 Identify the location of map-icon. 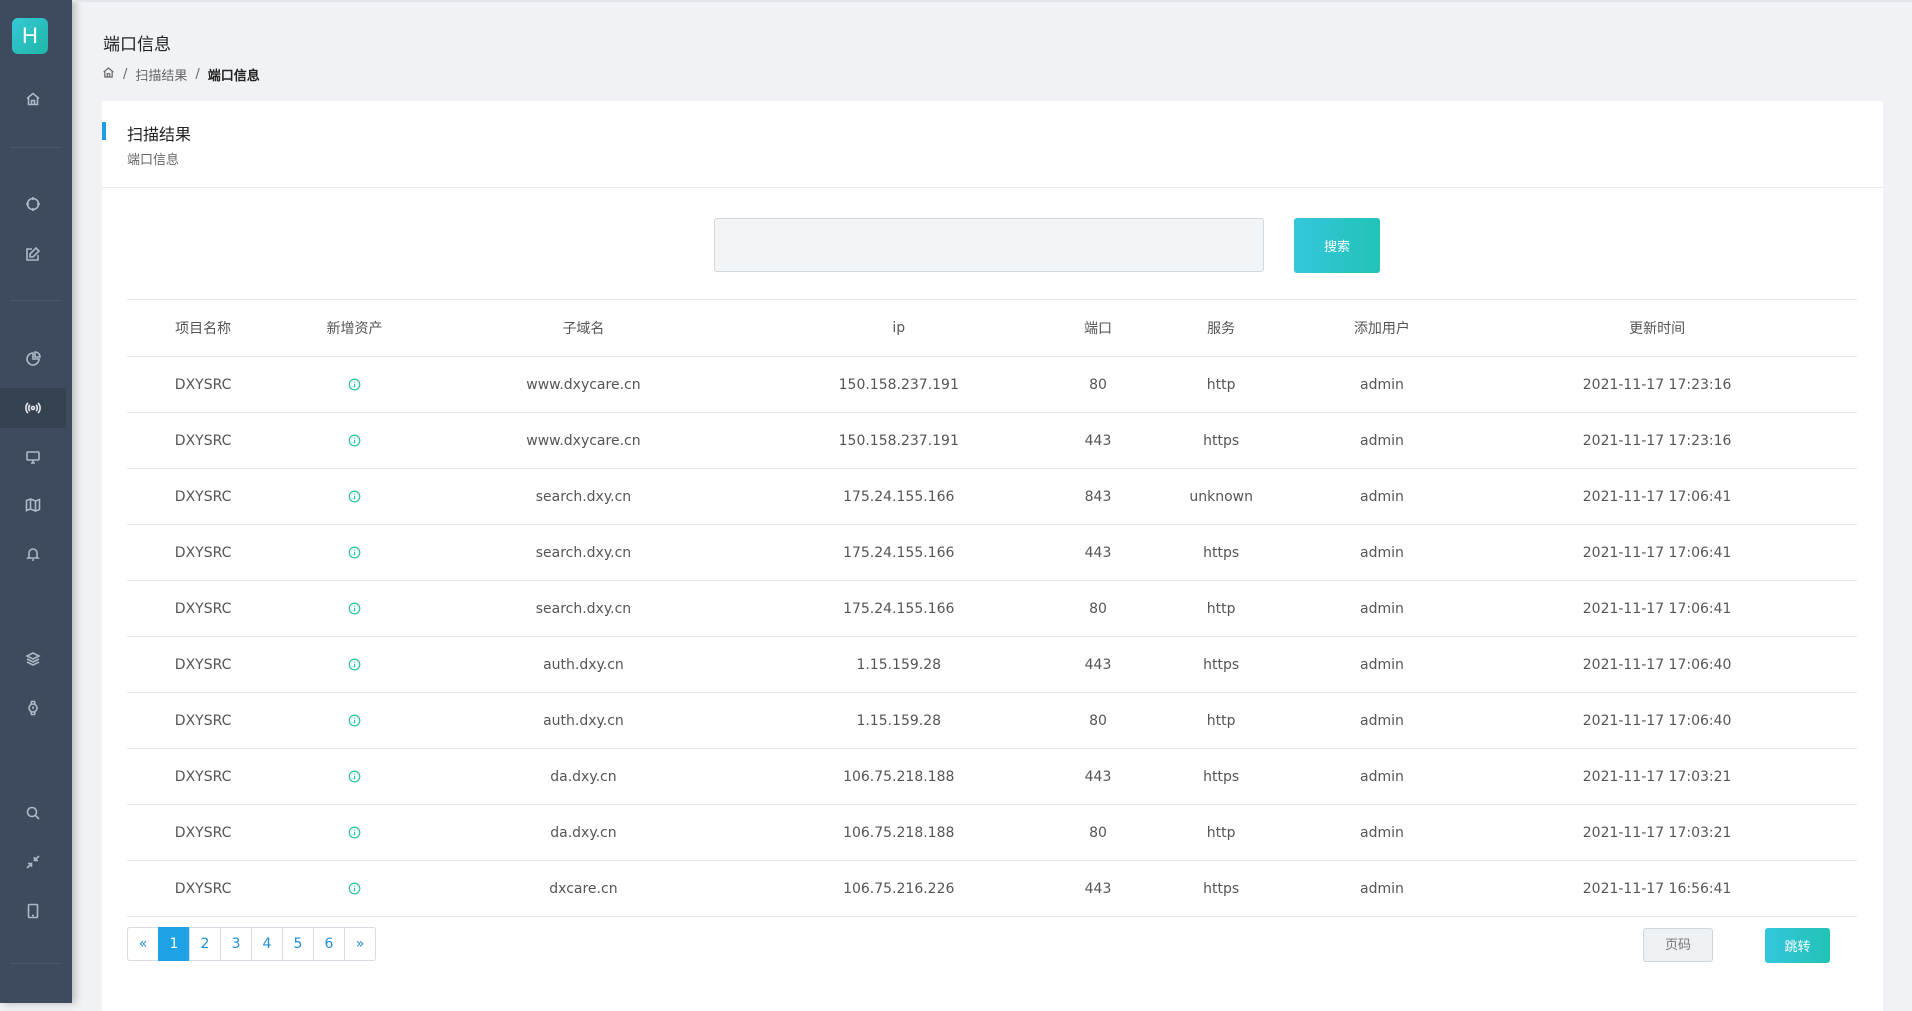
(33, 505).